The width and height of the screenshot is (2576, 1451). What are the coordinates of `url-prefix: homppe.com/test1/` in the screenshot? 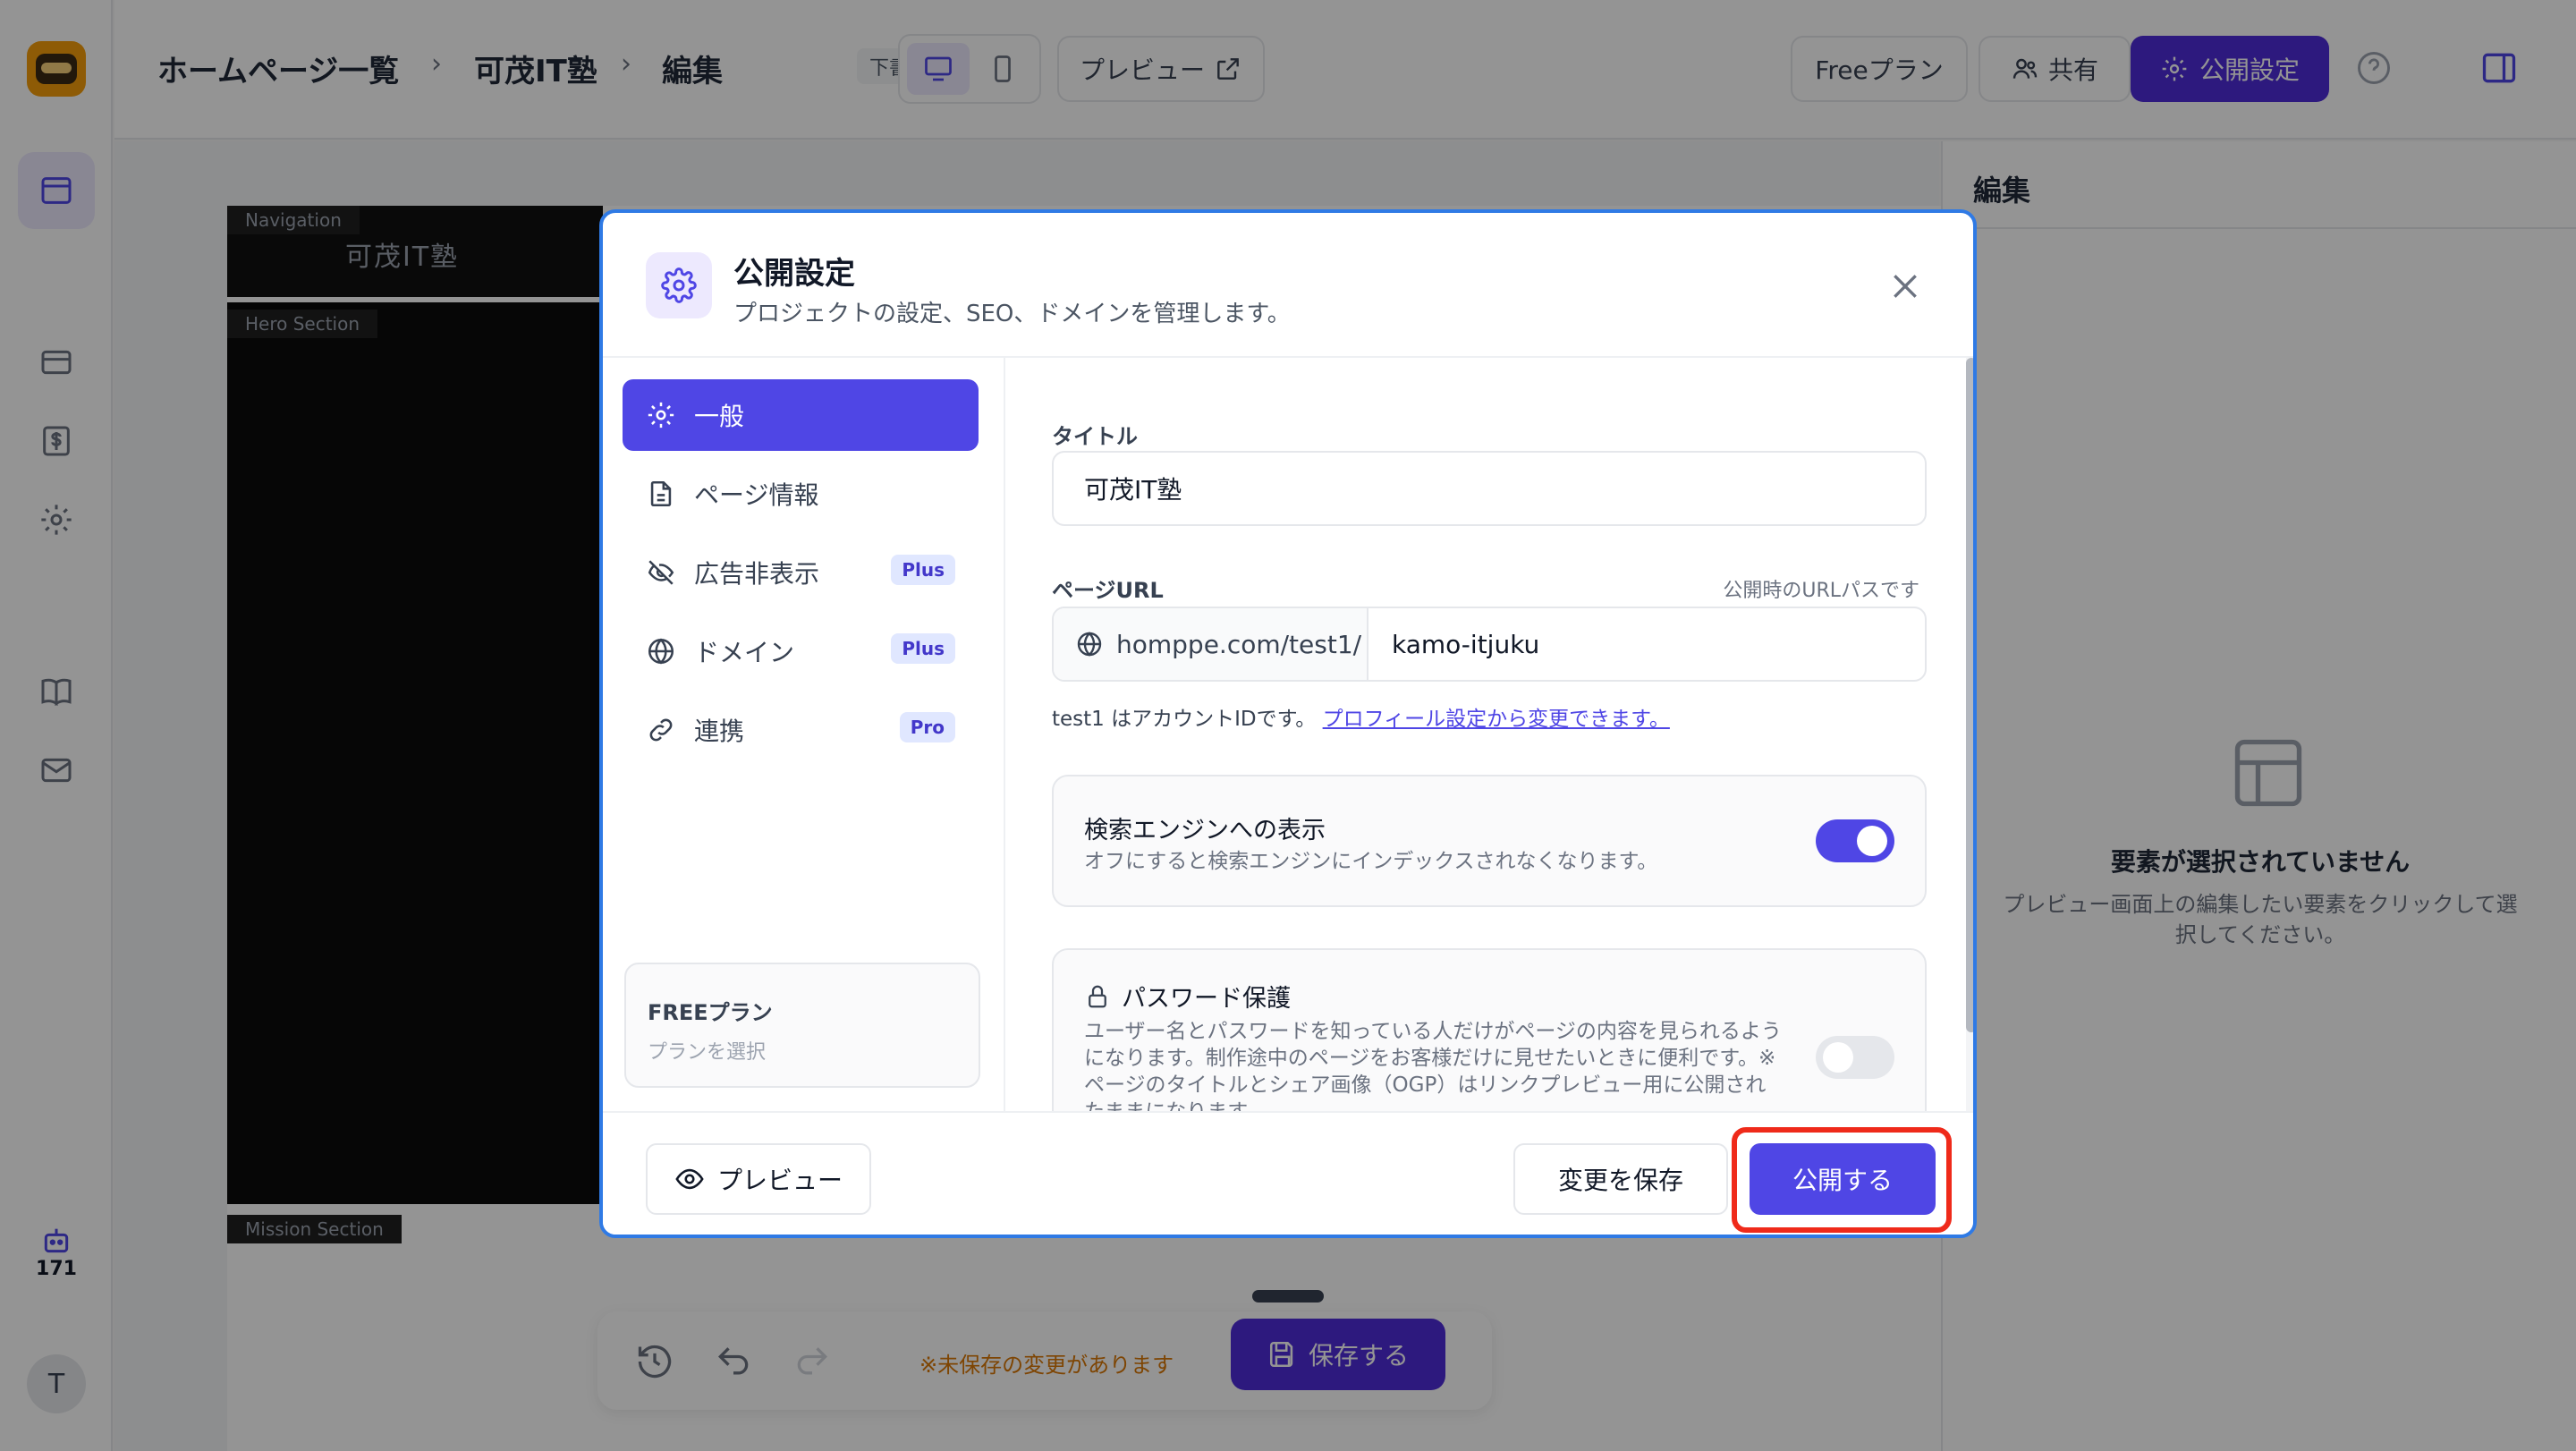 It's located at (1211, 644).